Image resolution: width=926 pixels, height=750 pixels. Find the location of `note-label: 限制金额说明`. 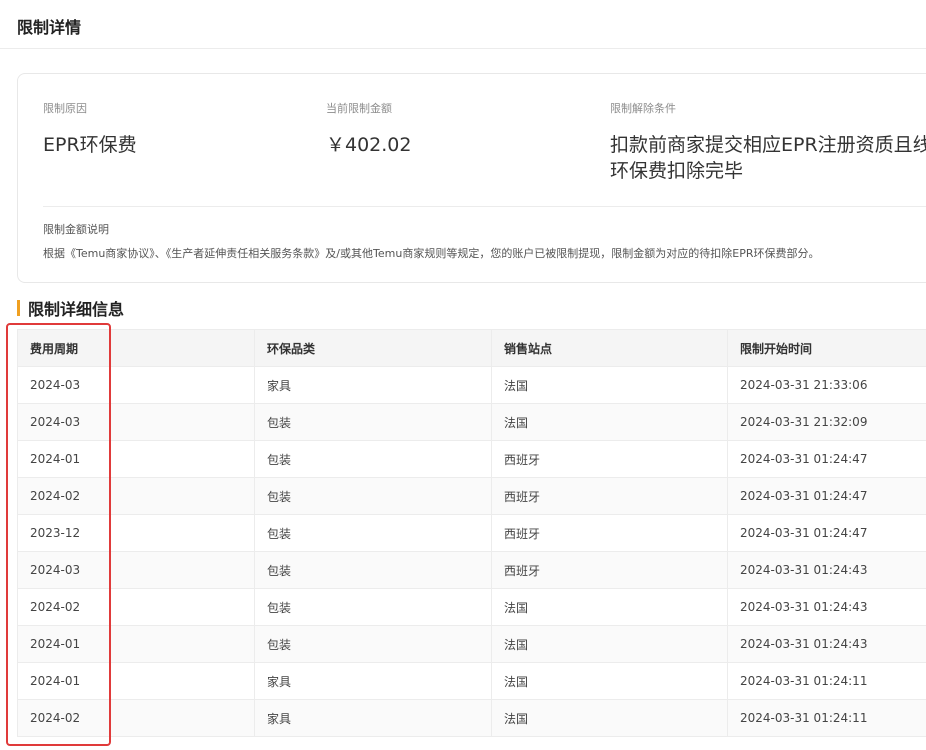

note-label: 限制金额说明 is located at coordinates (76, 229).